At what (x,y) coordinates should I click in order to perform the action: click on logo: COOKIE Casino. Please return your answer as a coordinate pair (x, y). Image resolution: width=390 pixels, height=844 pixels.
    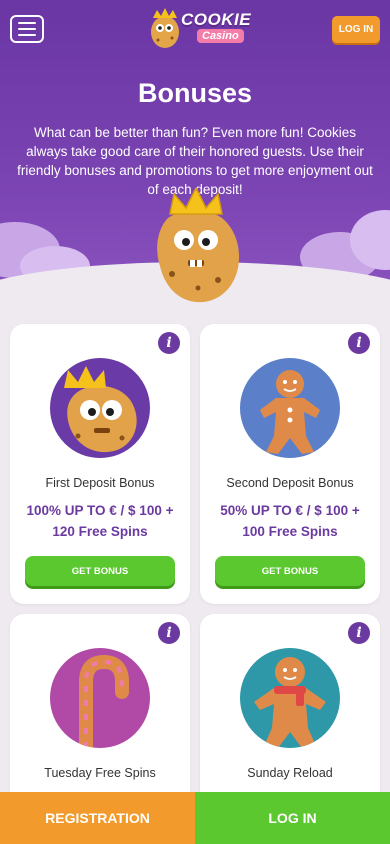
    Looking at the image, I should click on (198, 29).